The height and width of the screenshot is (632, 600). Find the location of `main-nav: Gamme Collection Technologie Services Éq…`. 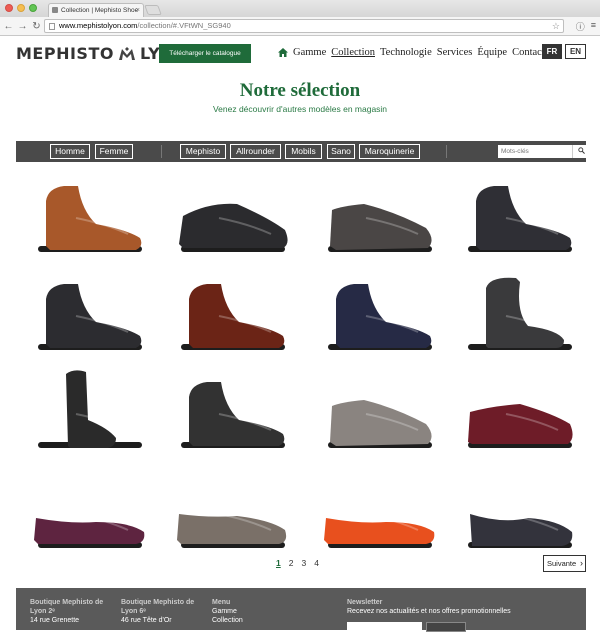

main-nav: Gamme Collection Technologie Services Éq… is located at coordinates (411, 52).